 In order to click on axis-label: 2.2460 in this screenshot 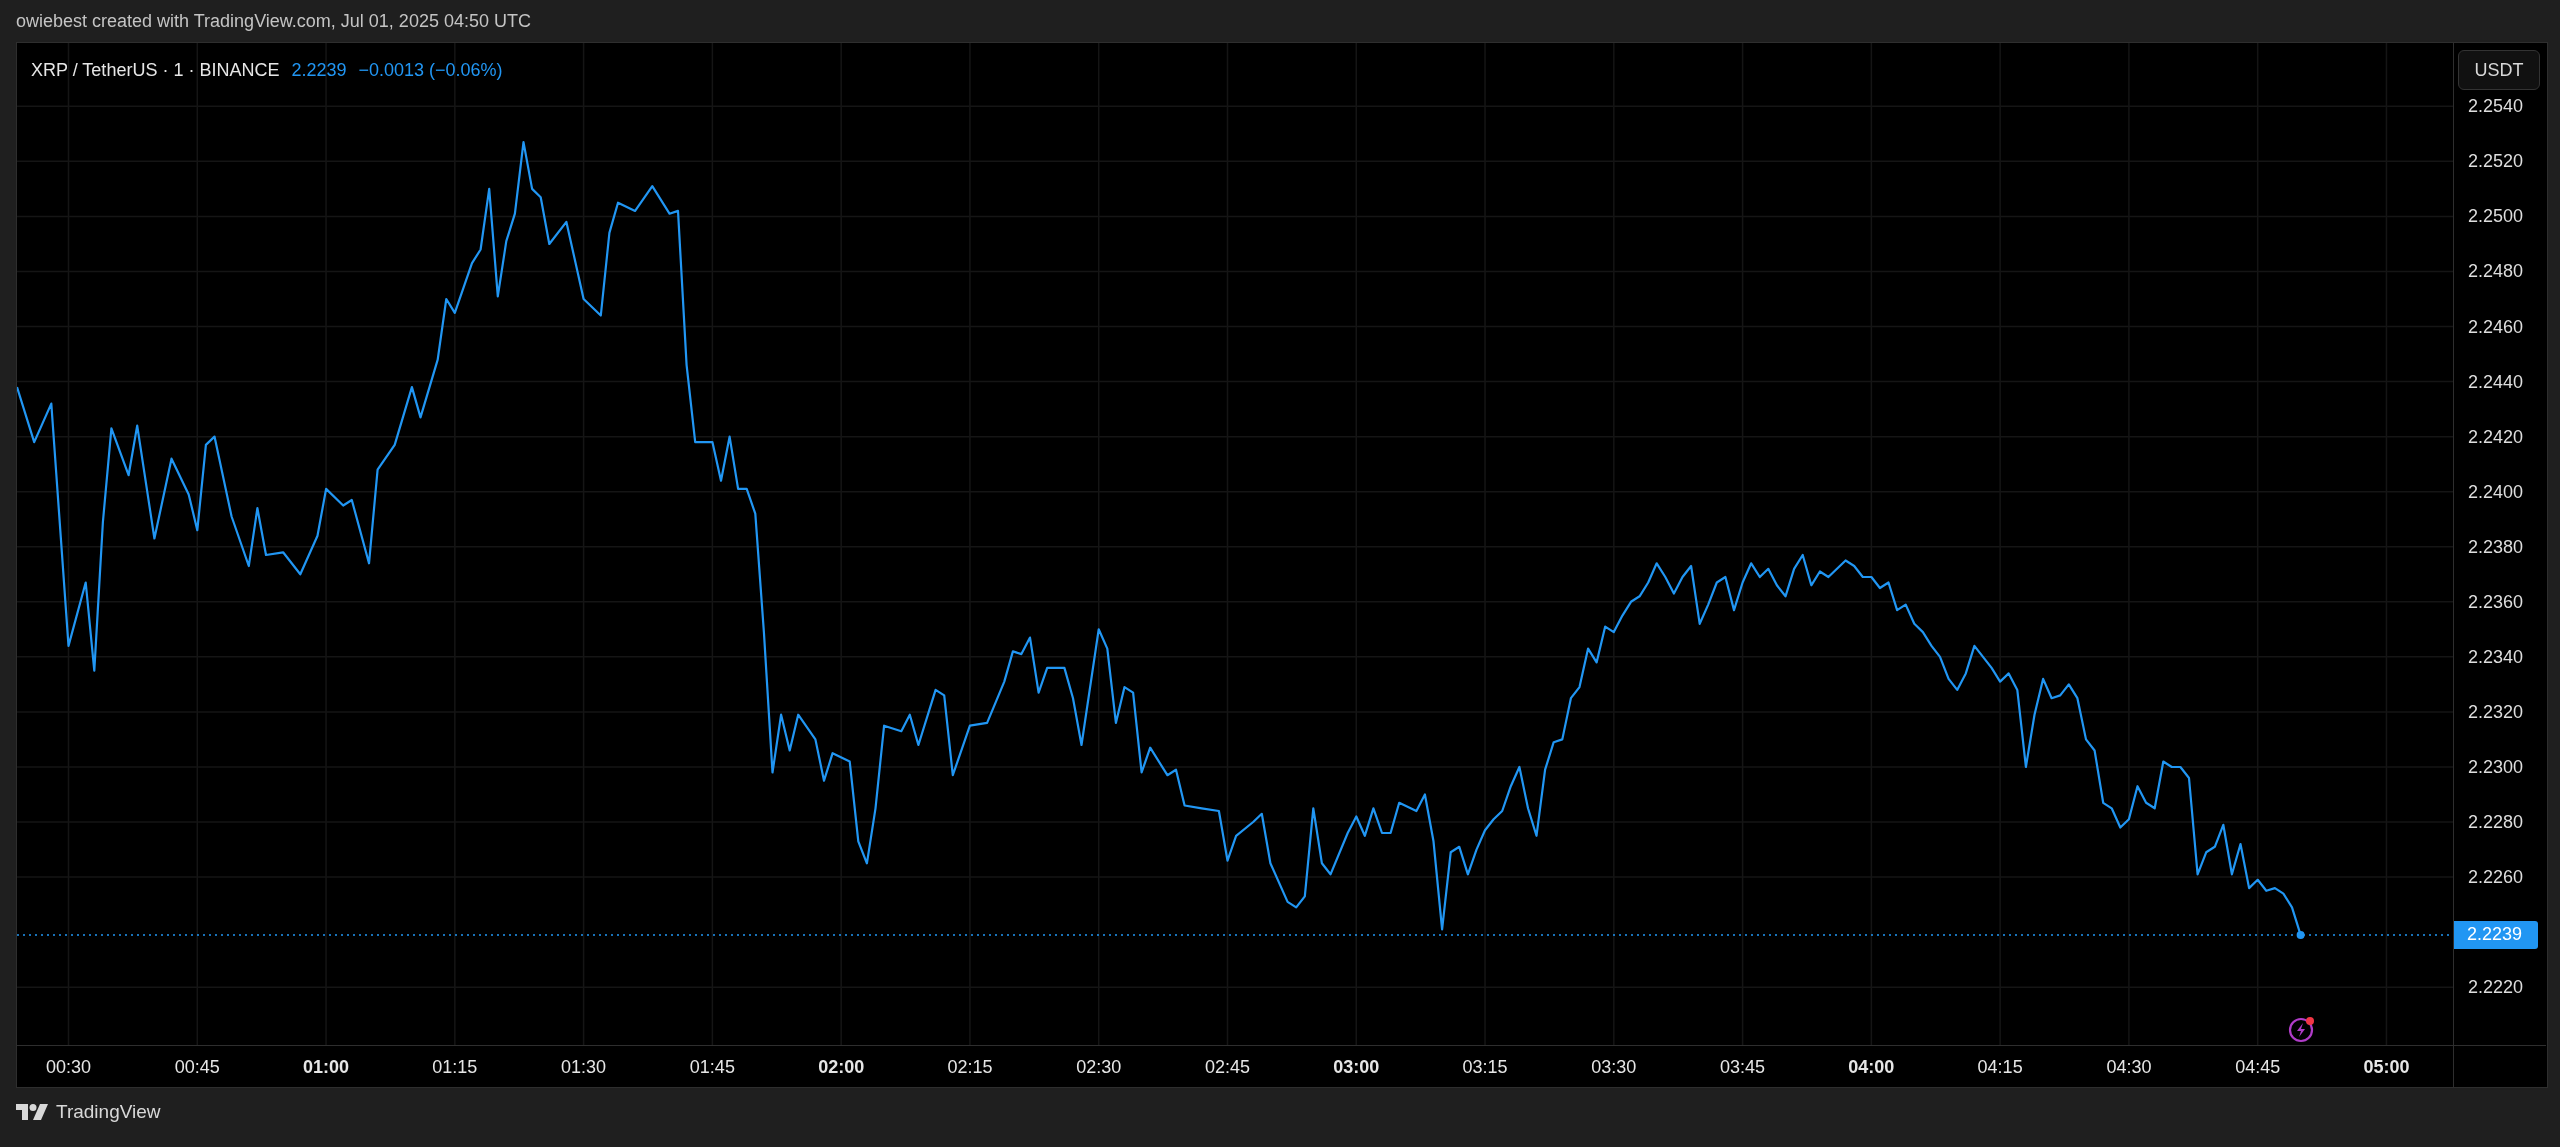, I will do `click(2496, 326)`.